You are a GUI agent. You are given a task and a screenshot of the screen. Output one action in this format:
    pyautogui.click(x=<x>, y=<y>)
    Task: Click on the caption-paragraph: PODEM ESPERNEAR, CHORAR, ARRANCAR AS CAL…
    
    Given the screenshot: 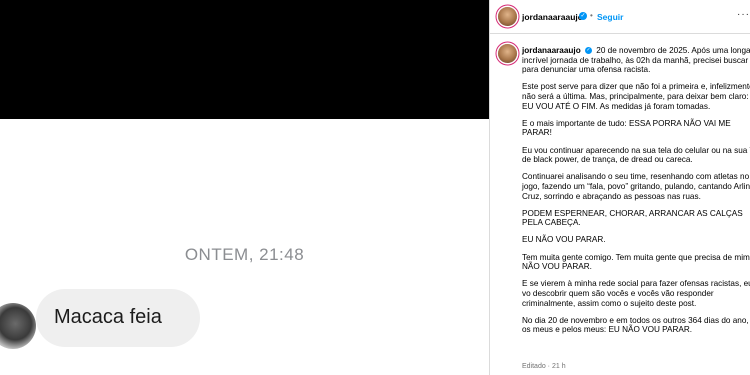 What is the action you would take?
    pyautogui.click(x=632, y=218)
    